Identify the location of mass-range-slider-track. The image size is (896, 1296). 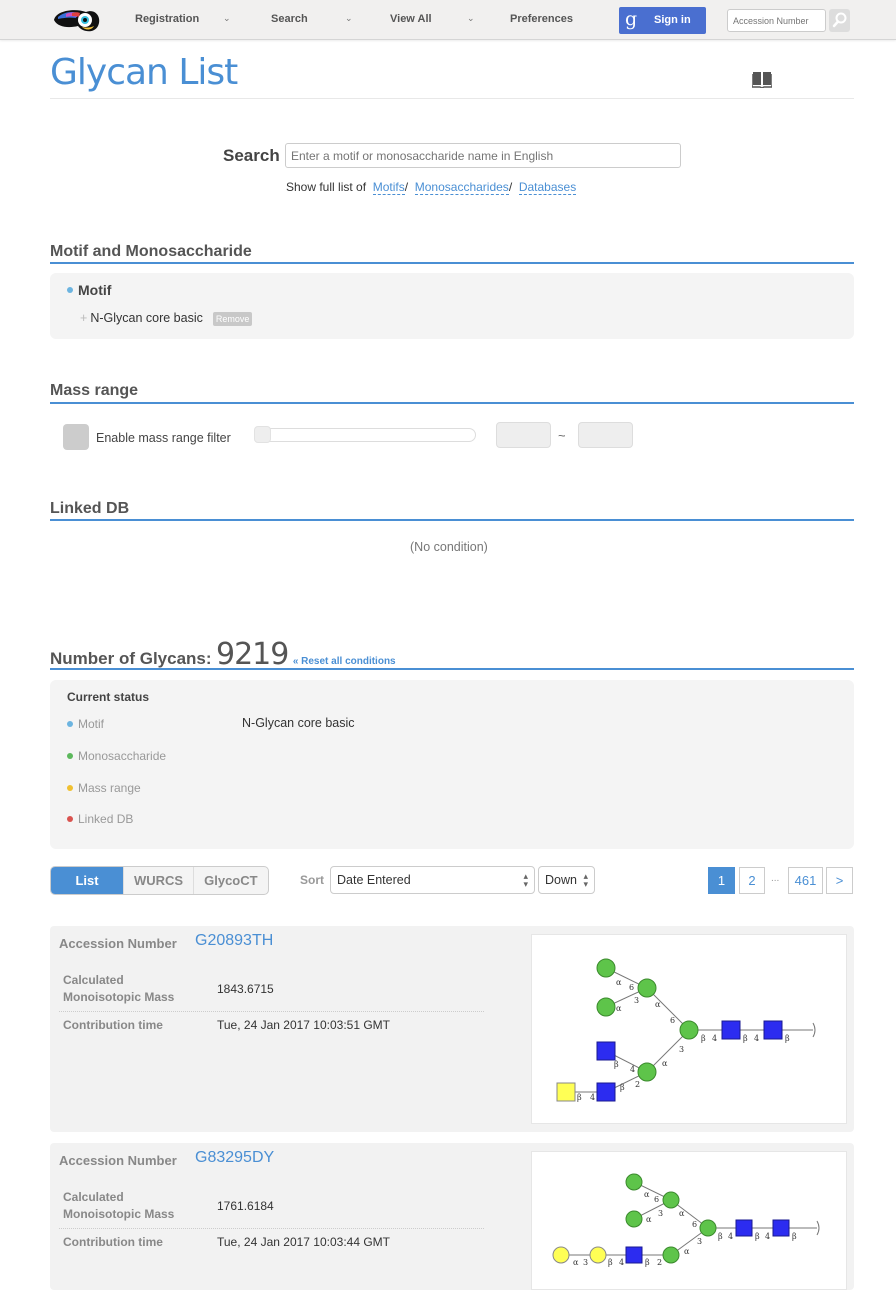
(365, 435).